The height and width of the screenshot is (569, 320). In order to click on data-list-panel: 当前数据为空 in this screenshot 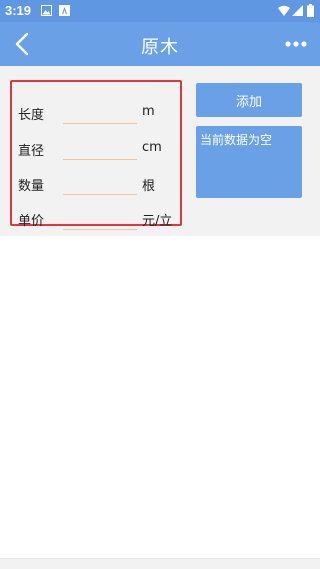, I will do `click(249, 162)`.